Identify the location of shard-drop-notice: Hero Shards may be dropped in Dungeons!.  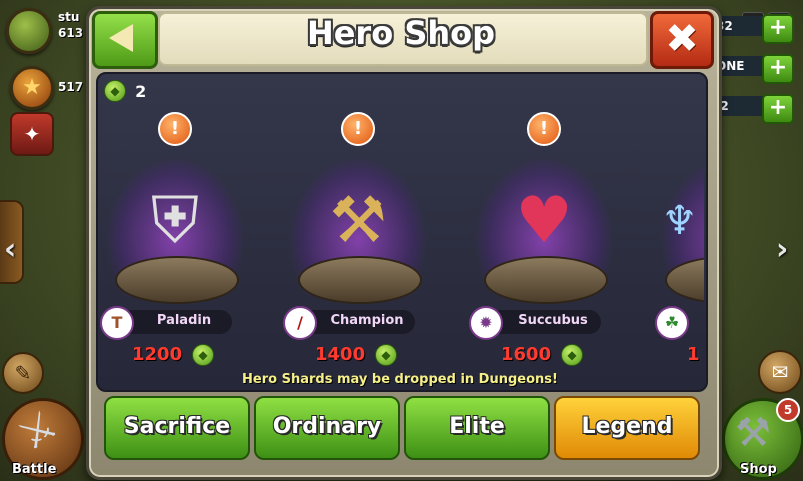
(400, 379).